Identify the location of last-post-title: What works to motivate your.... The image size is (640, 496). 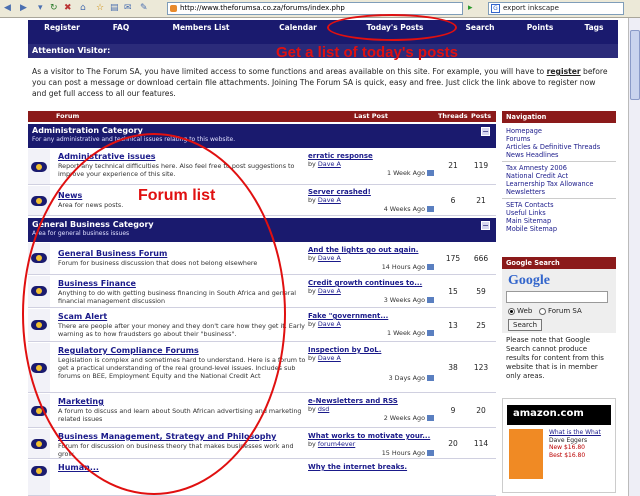
(371, 436).